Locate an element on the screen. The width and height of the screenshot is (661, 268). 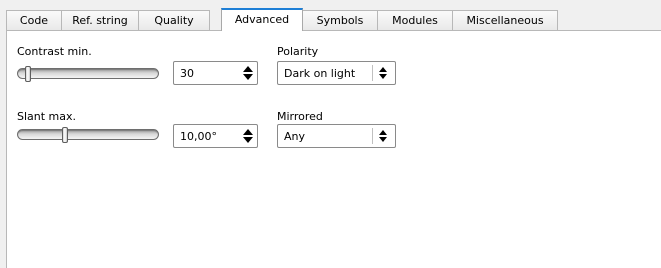
mirrored-select: Any is located at coordinates (336, 136).